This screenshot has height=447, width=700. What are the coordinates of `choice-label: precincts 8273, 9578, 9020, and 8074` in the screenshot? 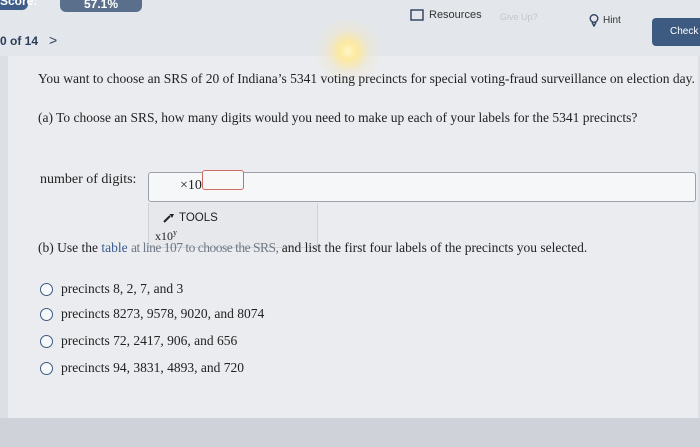 It's located at (163, 313).